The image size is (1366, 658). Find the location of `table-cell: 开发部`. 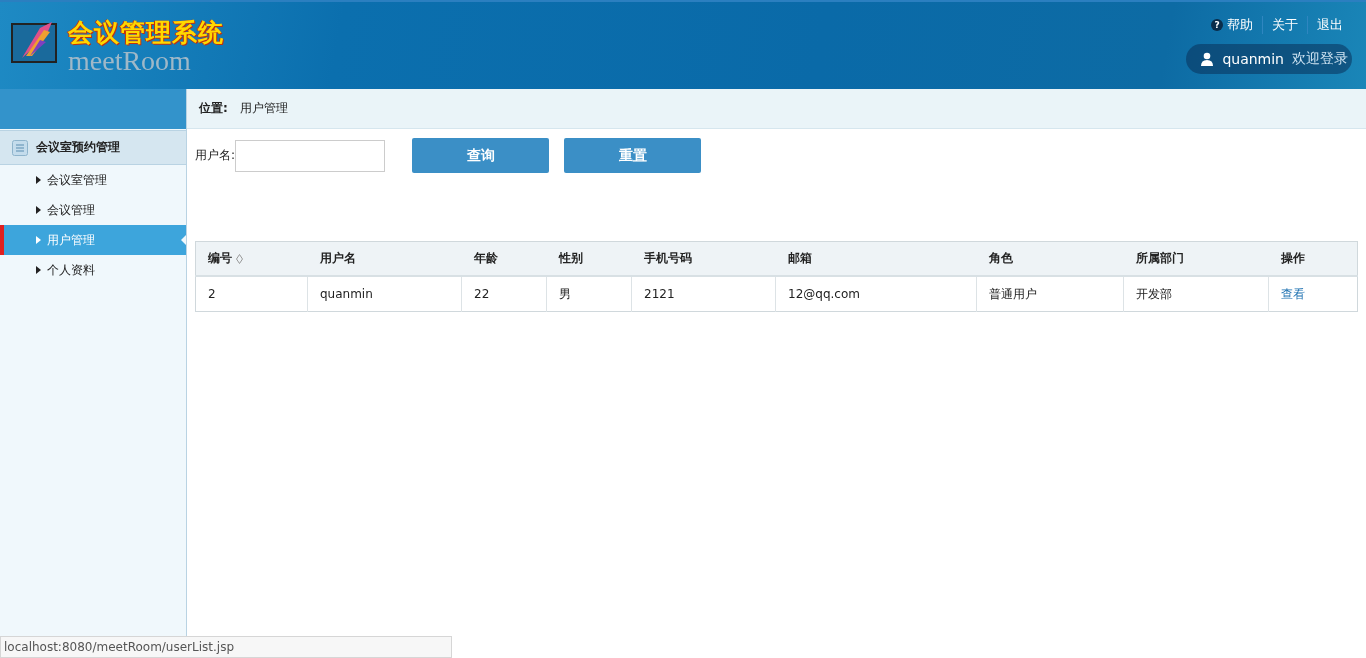

table-cell: 开发部 is located at coordinates (1196, 294).